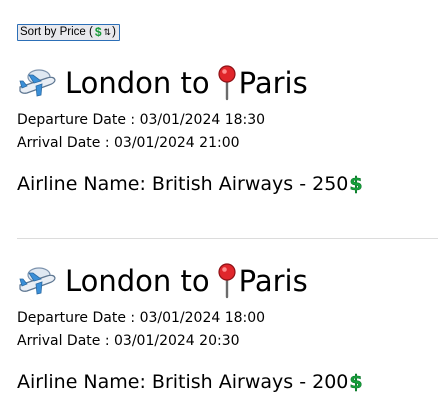  What do you see at coordinates (98, 32) in the screenshot?
I see `dollar-icon: $` at bounding box center [98, 32].